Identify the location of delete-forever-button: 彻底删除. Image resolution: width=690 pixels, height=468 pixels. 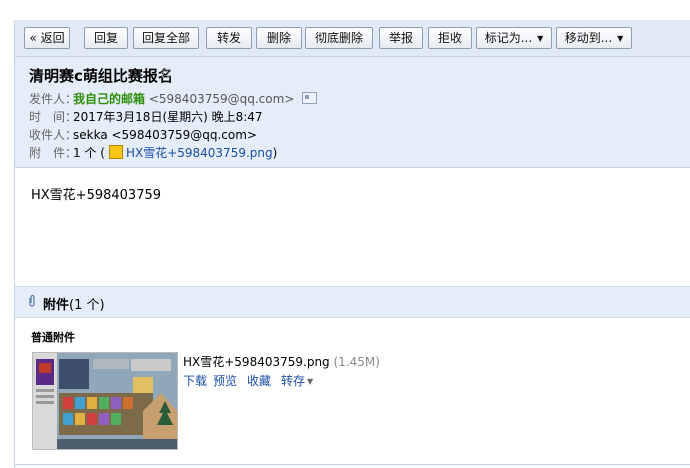
(339, 38).